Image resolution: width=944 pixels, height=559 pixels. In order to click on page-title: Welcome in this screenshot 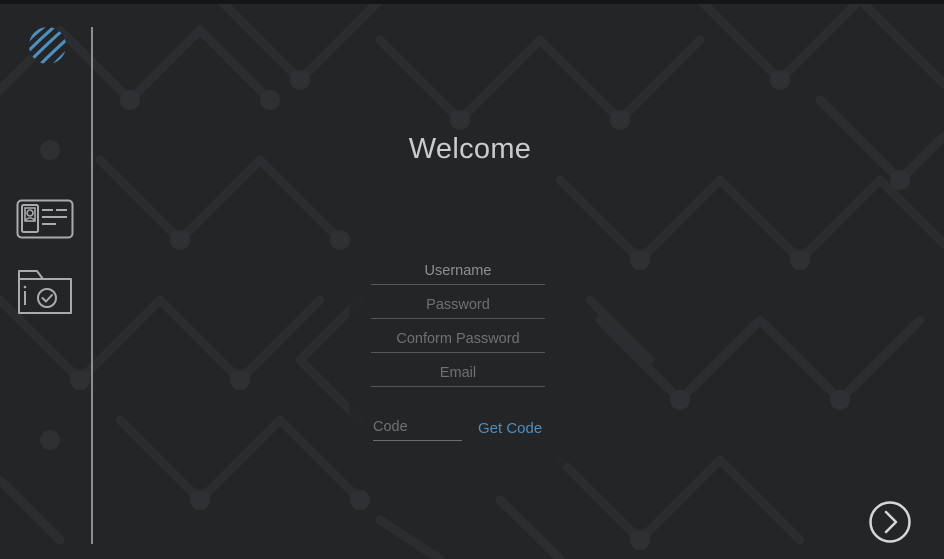, I will do `click(470, 149)`.